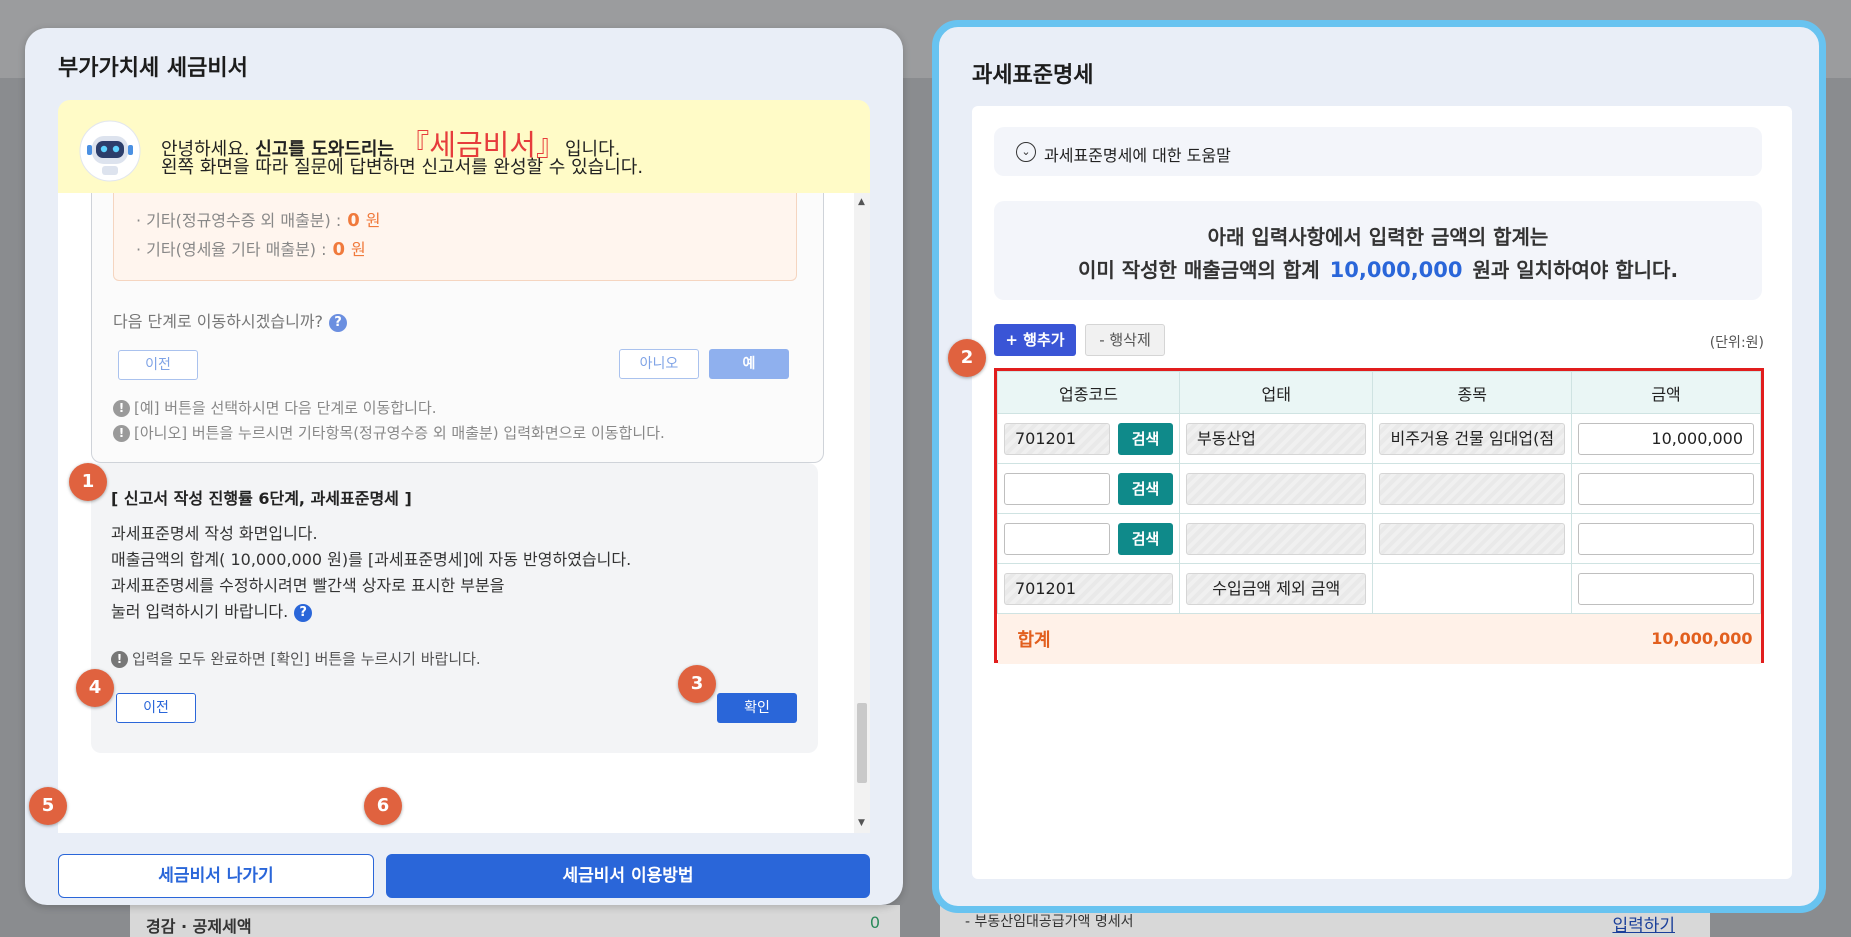 The height and width of the screenshot is (937, 1851). What do you see at coordinates (306, 659) in the screenshot?
I see `current-step-note-text: 입력을 모두 완료하면 [확인] 버튼을 누르시기 바랍니다.` at bounding box center [306, 659].